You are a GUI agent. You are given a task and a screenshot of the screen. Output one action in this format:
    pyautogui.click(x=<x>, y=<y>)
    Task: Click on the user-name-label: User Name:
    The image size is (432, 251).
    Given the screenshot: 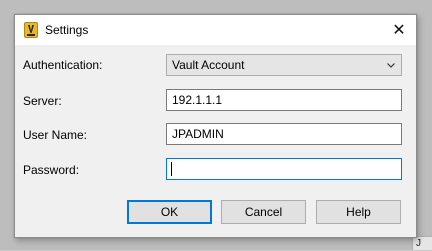 What is the action you would take?
    pyautogui.click(x=55, y=135)
    